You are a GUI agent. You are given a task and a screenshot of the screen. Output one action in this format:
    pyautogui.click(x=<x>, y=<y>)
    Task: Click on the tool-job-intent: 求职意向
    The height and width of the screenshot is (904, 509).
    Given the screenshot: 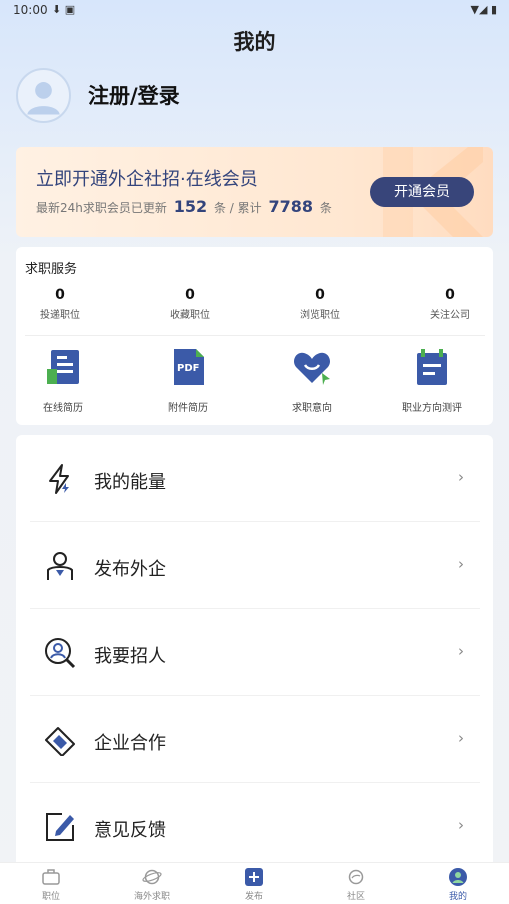 What is the action you would take?
    pyautogui.click(x=312, y=380)
    